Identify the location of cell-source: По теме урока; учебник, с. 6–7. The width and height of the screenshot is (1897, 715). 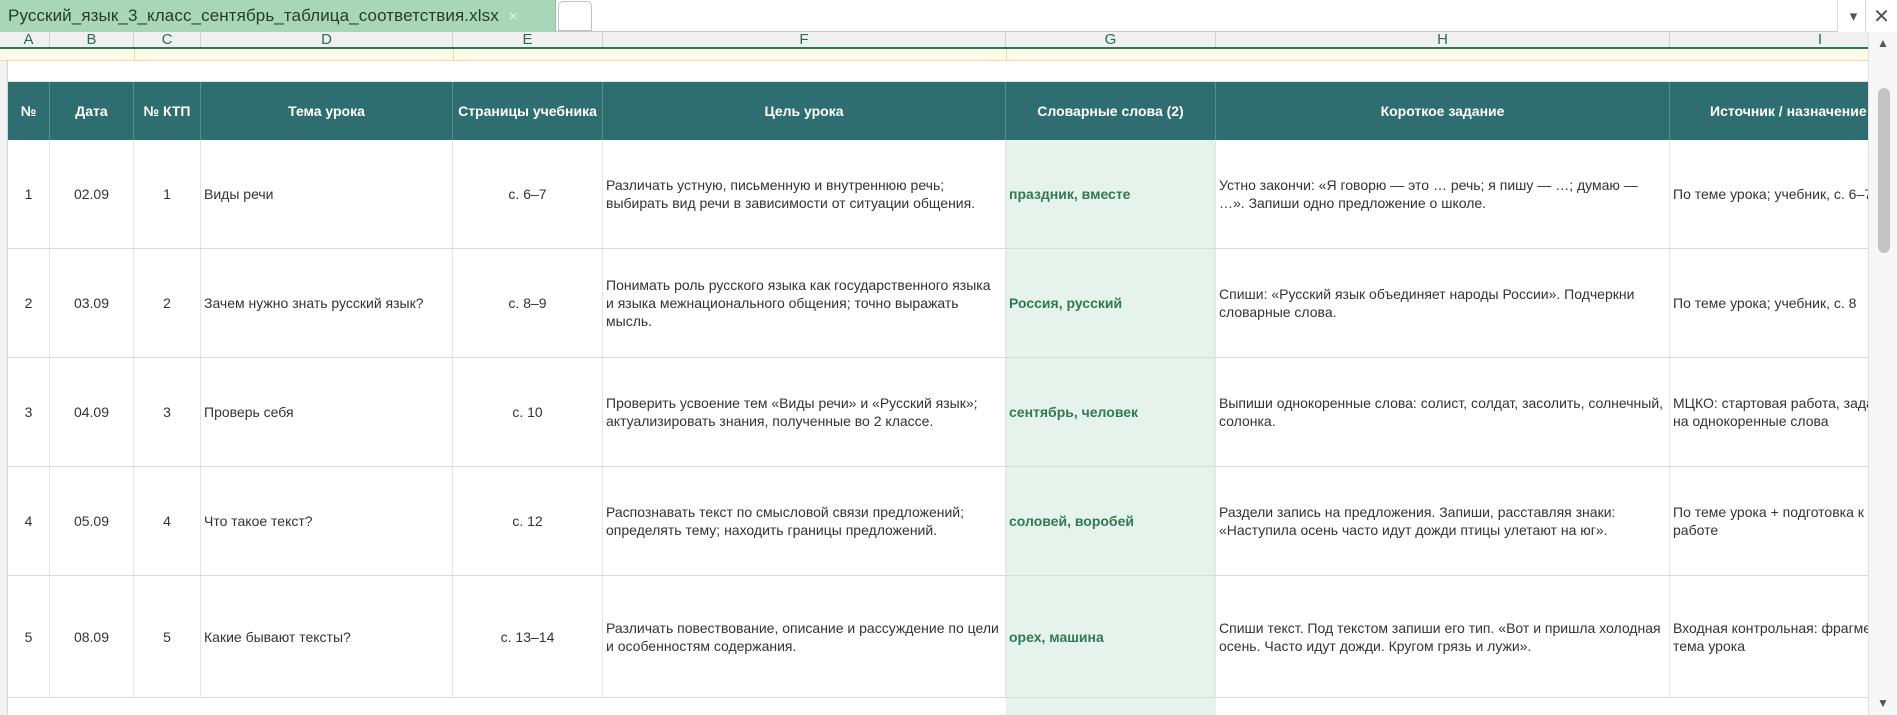
(1769, 194).